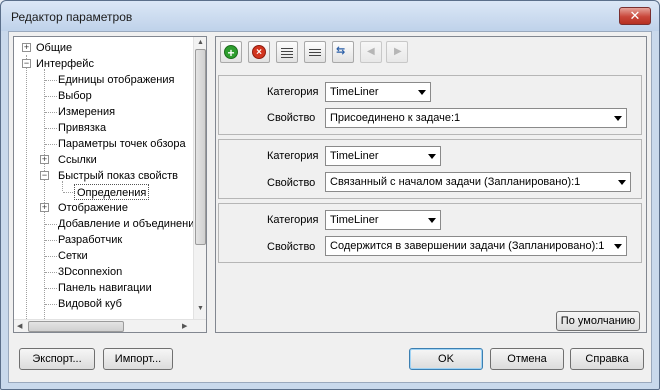 Image resolution: width=660 pixels, height=390 pixels. Describe the element at coordinates (116, 80) in the screenshot. I see `tree-item-display-units: Единицы отображения` at that location.